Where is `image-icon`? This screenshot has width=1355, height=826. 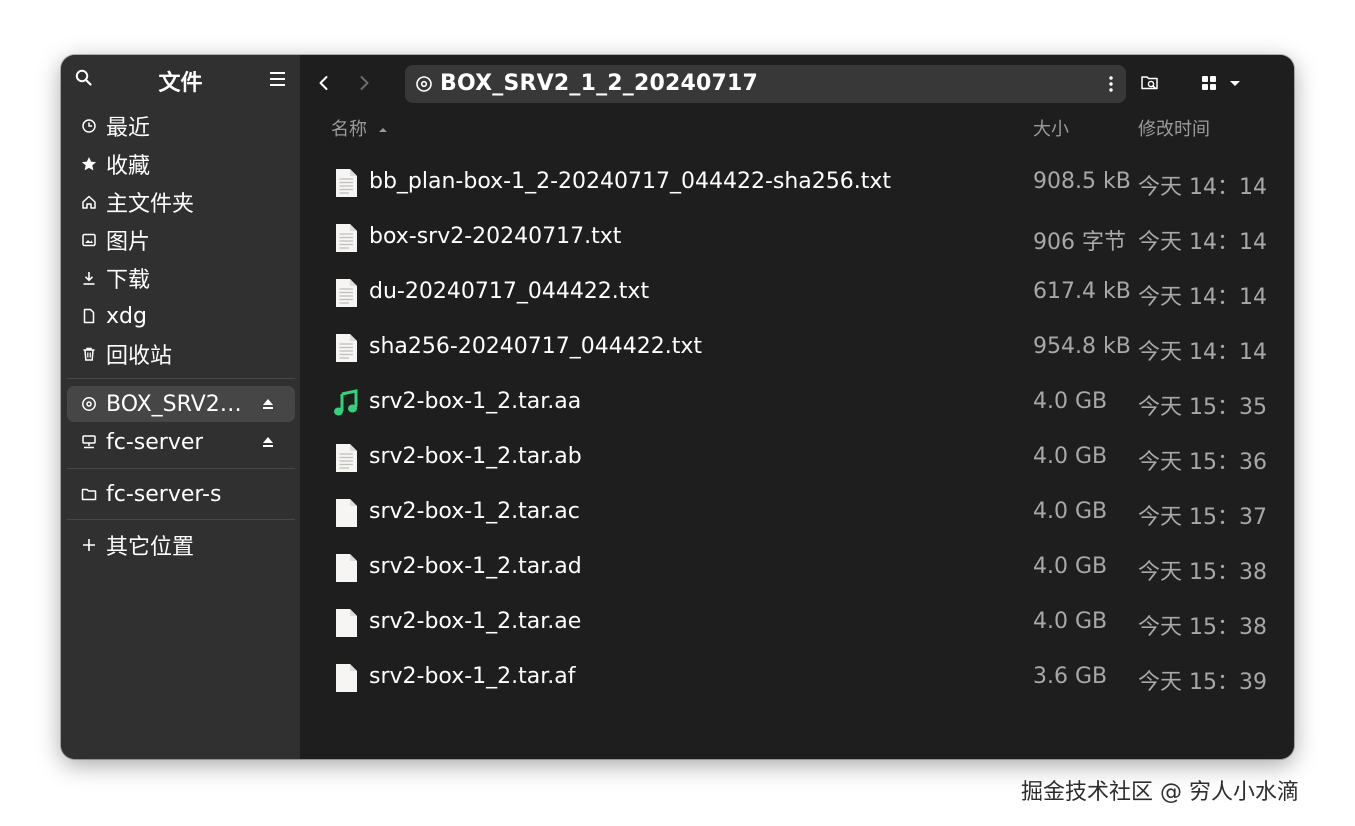 image-icon is located at coordinates (89, 240).